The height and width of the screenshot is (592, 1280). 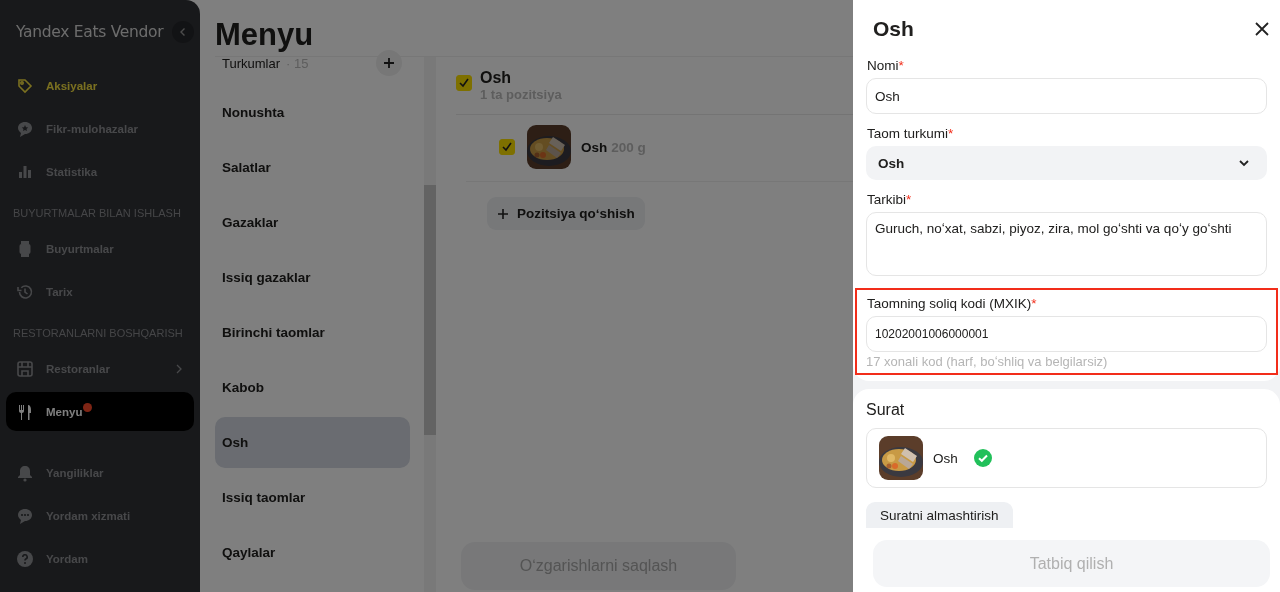 What do you see at coordinates (945, 458) in the screenshot?
I see `file-name: Osh` at bounding box center [945, 458].